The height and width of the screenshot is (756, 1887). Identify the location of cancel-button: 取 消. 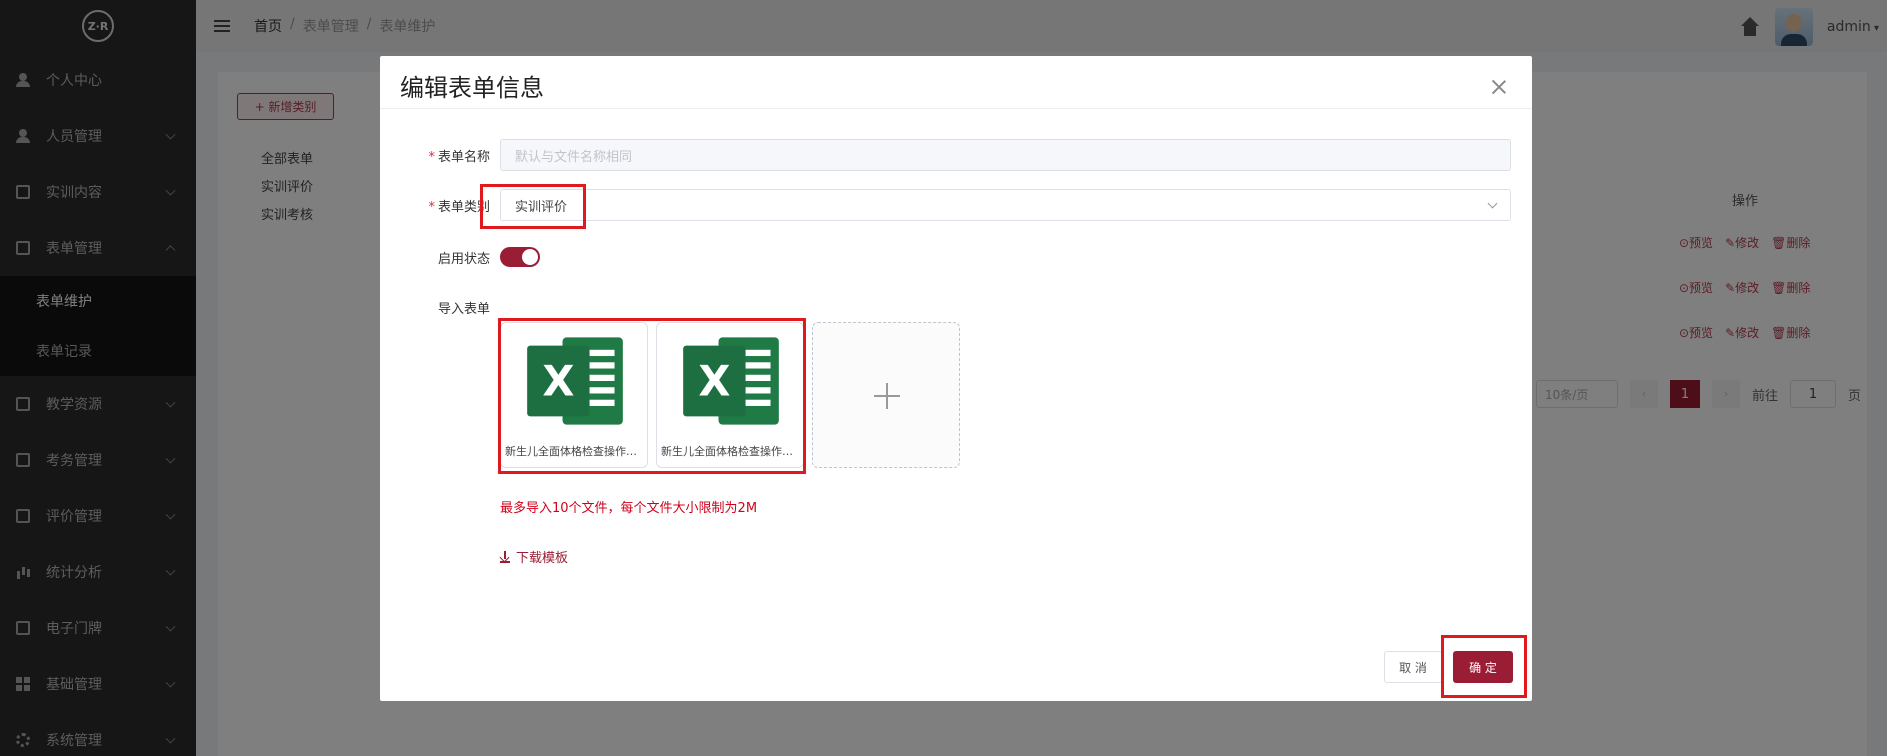
(1413, 667).